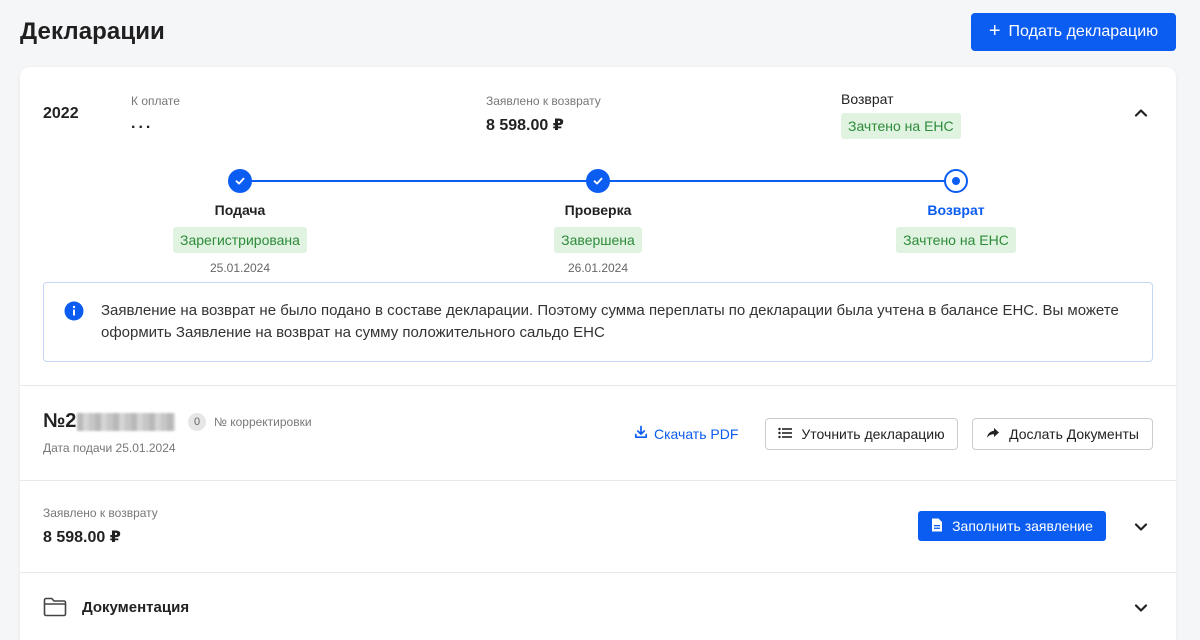  Describe the element at coordinates (1022, 526) in the screenshot. I see `fill-application-label: Заполнить заявление` at that location.